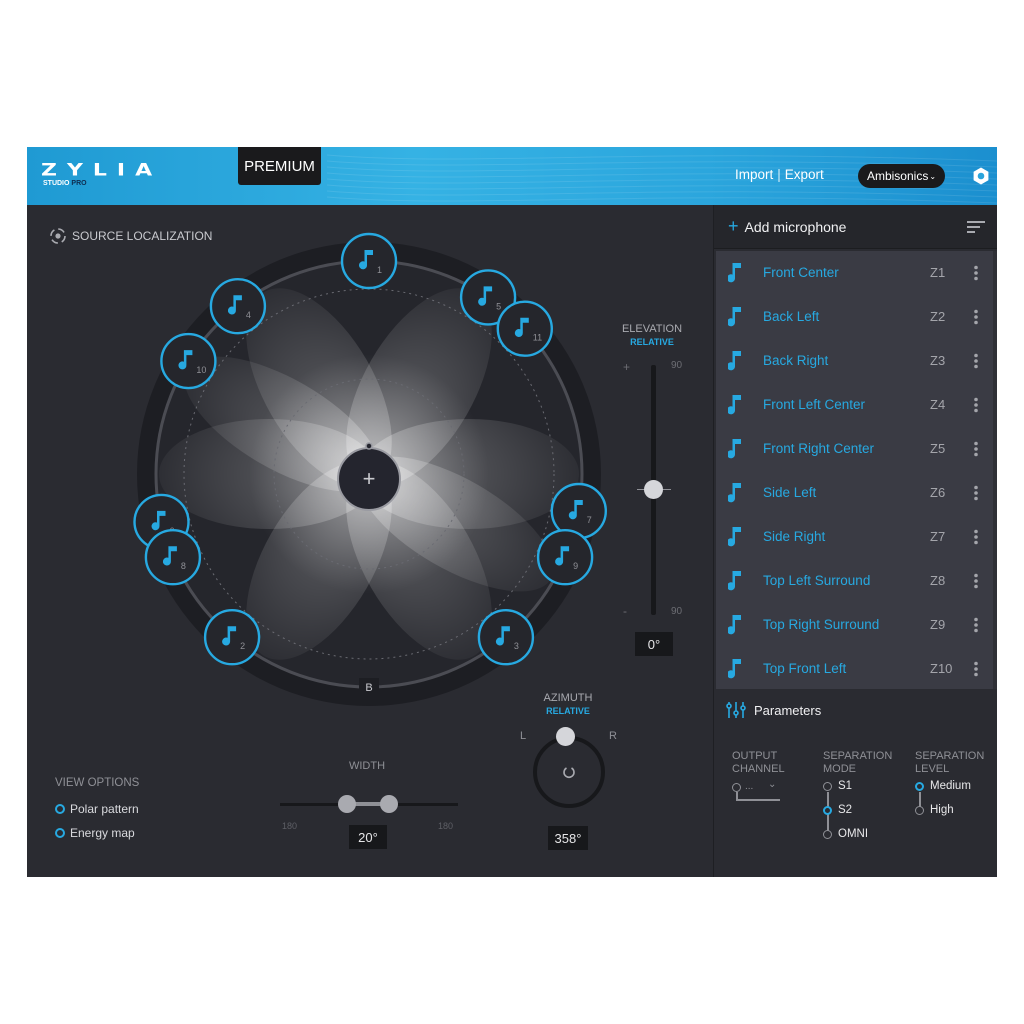 Image resolution: width=1024 pixels, height=1024 pixels. What do you see at coordinates (95, 833) in the screenshot?
I see `view-option-energy-map: Energy map` at bounding box center [95, 833].